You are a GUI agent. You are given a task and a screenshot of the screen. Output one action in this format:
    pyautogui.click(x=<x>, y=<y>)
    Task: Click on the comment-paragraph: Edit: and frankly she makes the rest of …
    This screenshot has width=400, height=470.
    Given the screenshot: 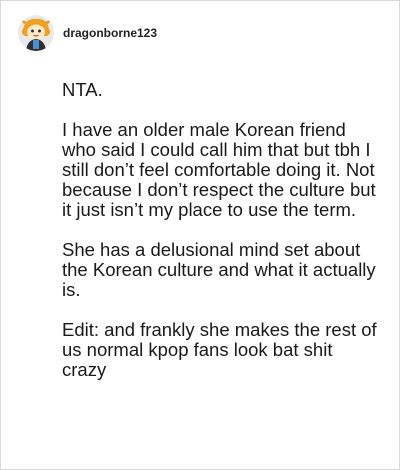 What is the action you would take?
    pyautogui.click(x=219, y=349)
    